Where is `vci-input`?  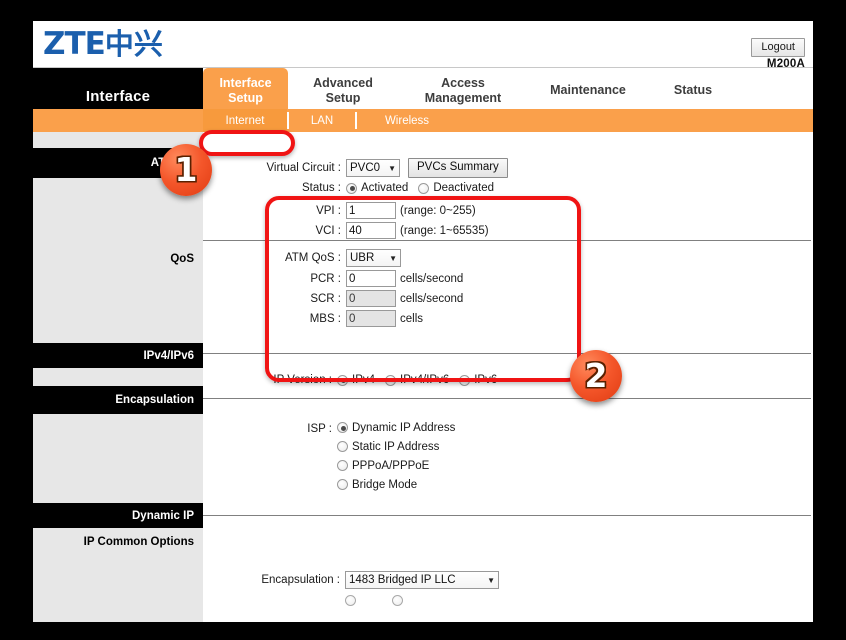 vci-input is located at coordinates (371, 230).